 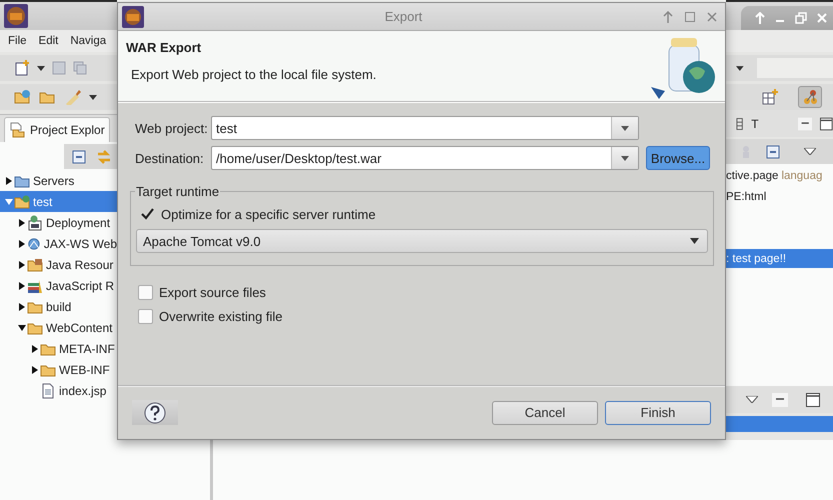 I want to click on tree-item: META-INF, so click(x=58, y=348).